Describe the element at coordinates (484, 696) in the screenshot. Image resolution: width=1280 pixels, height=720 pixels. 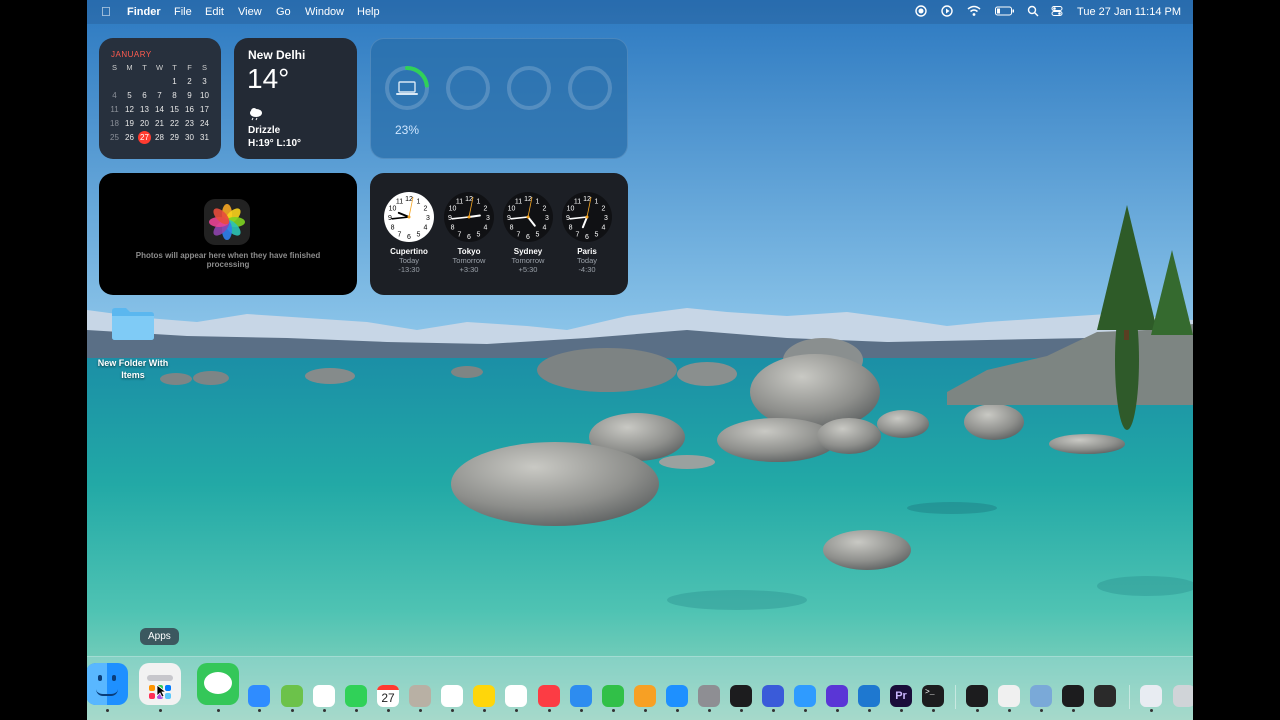
I see `notes-icon` at that location.